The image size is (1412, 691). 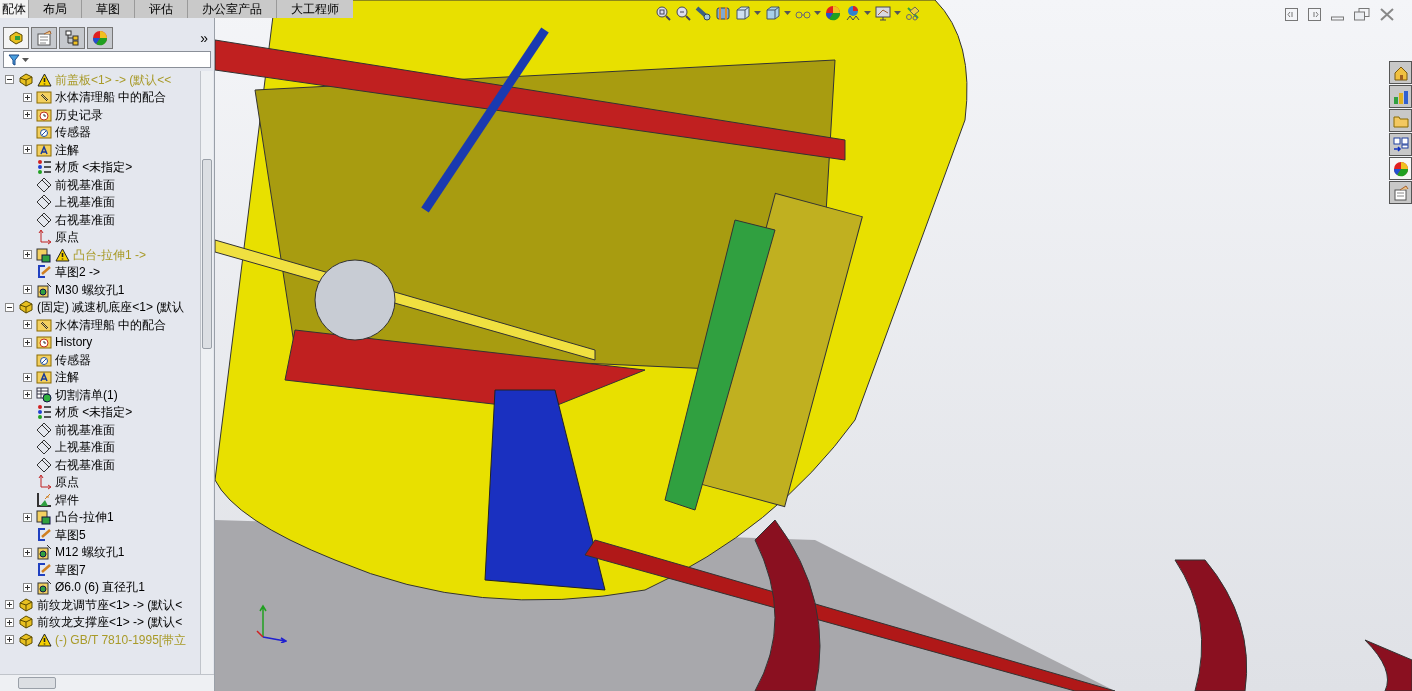 What do you see at coordinates (110, 622) in the screenshot?
I see `tree-item-label: 前纹龙支撑座<1> -> (默认<` at bounding box center [110, 622].